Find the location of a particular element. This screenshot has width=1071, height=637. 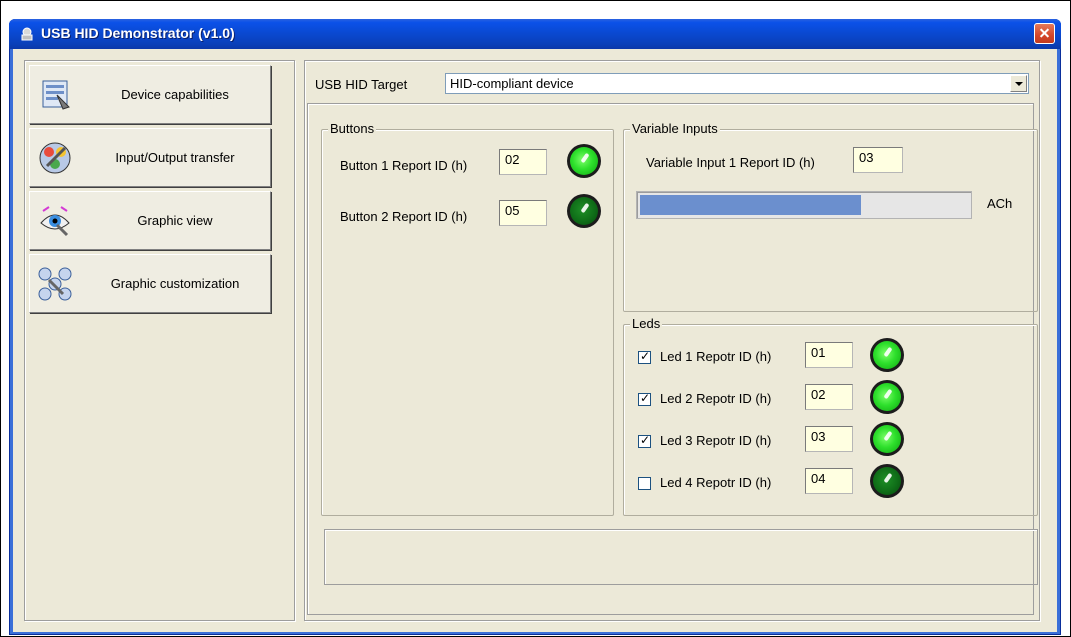

nav-label: Graphic view is located at coordinates (175, 220).